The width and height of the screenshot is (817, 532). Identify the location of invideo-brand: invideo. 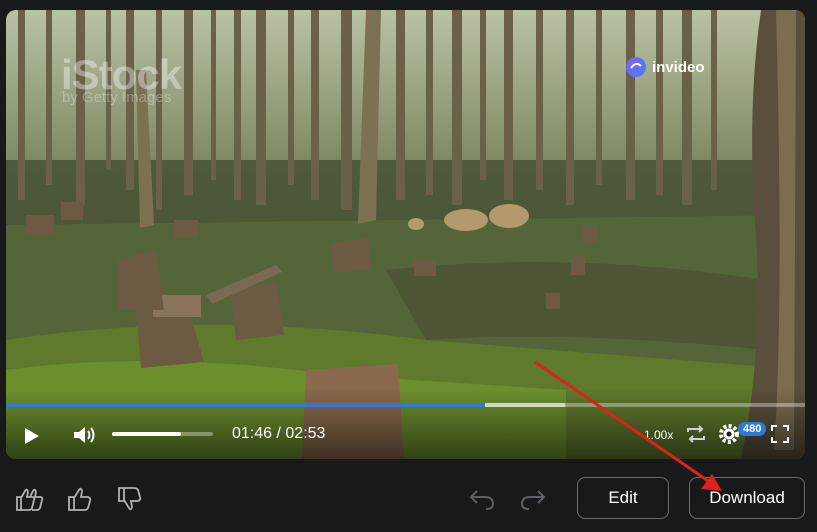
(665, 67).